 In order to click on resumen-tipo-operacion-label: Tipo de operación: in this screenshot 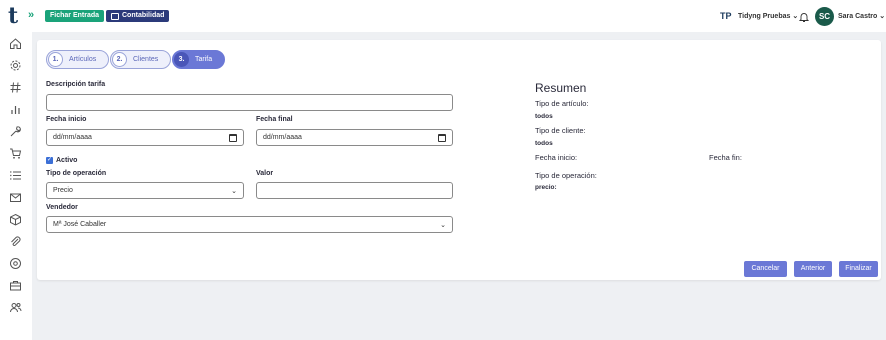, I will do `click(566, 175)`.